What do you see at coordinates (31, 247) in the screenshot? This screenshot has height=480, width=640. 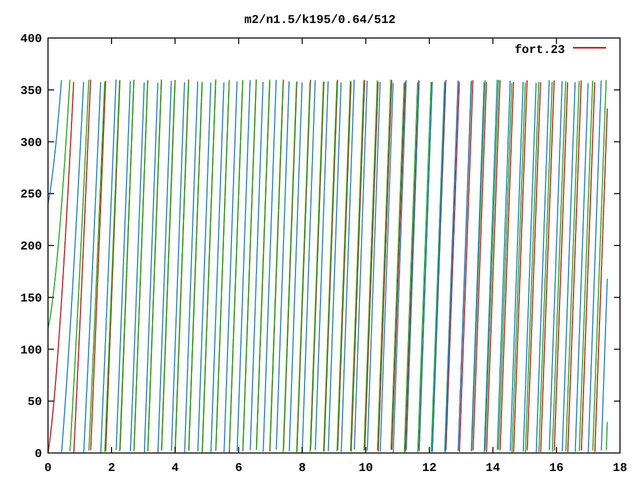 I see `axis-tick-label: 200` at bounding box center [31, 247].